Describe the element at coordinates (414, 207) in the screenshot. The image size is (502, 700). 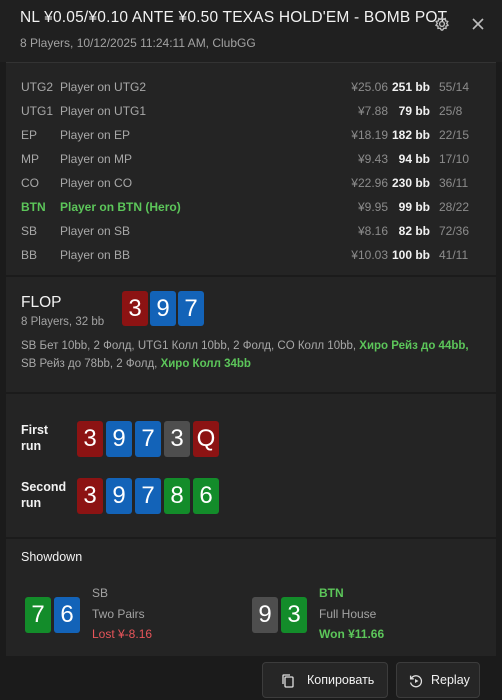
I see `player-stack-bb: 99 bb` at that location.